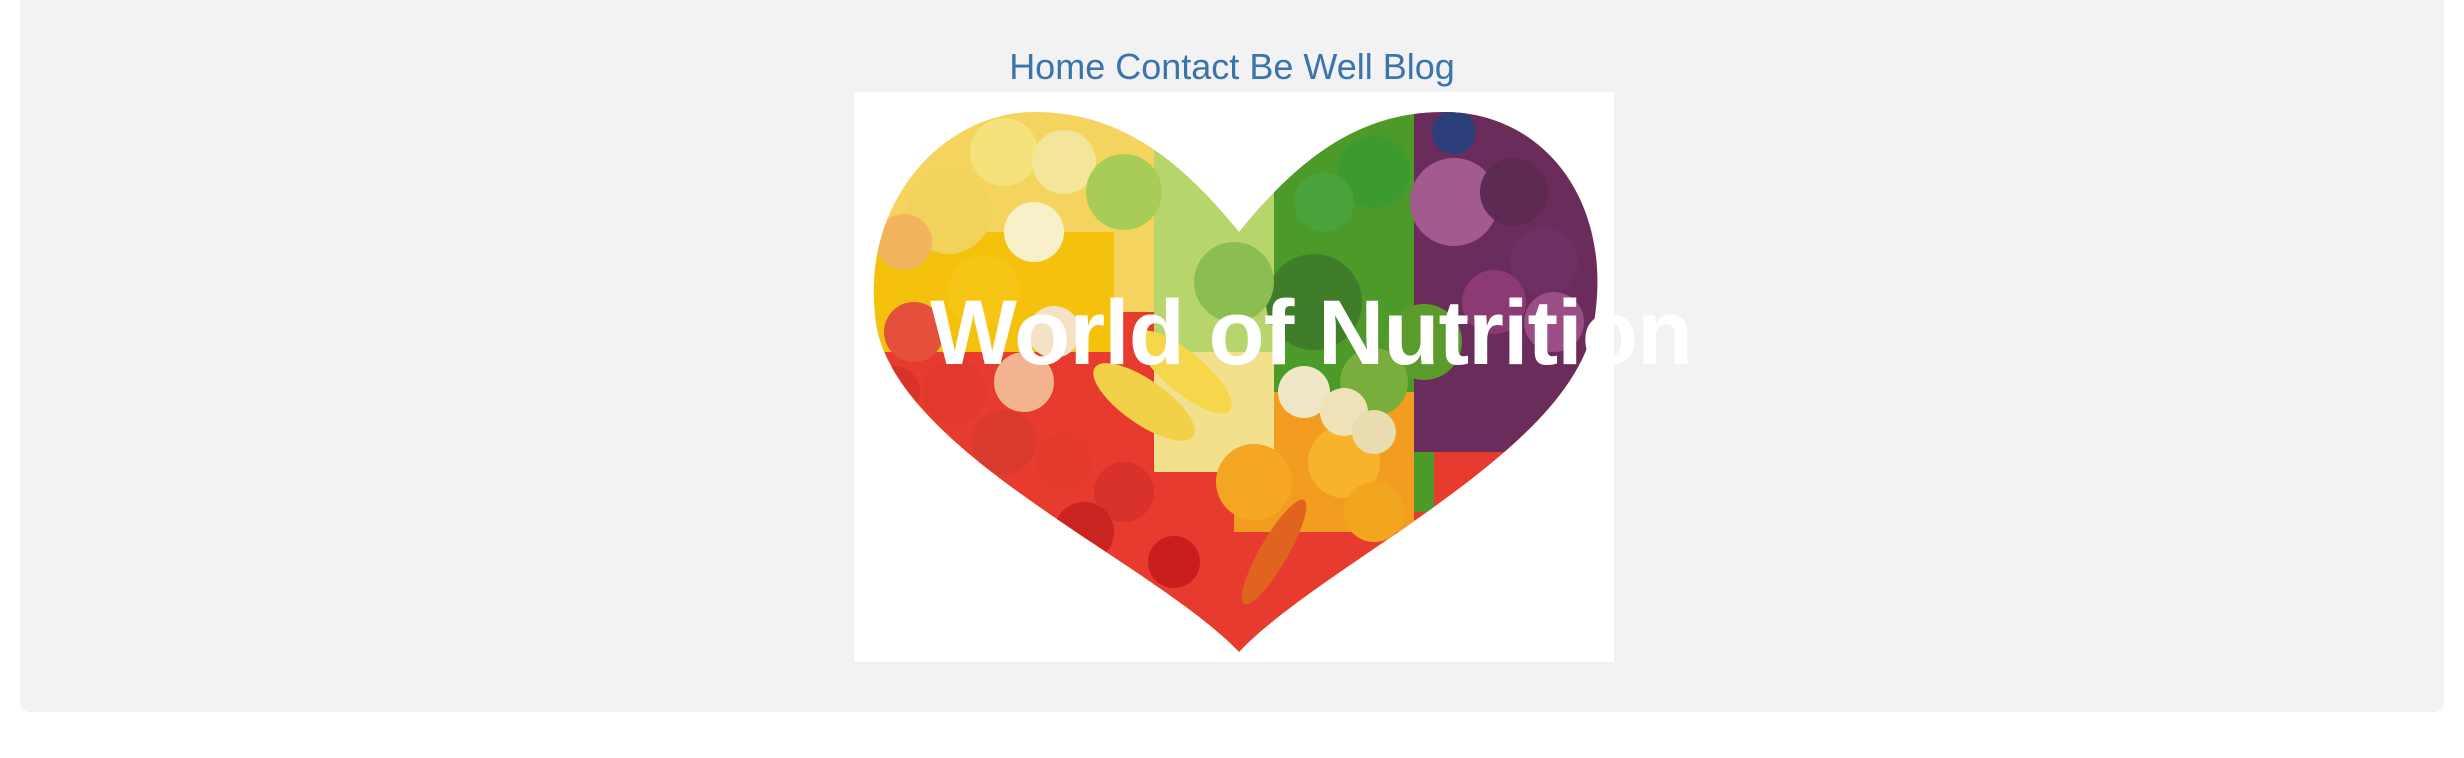 The height and width of the screenshot is (758, 2464). What do you see at coordinates (1419, 66) in the screenshot?
I see `nav-blog-link: Blog` at bounding box center [1419, 66].